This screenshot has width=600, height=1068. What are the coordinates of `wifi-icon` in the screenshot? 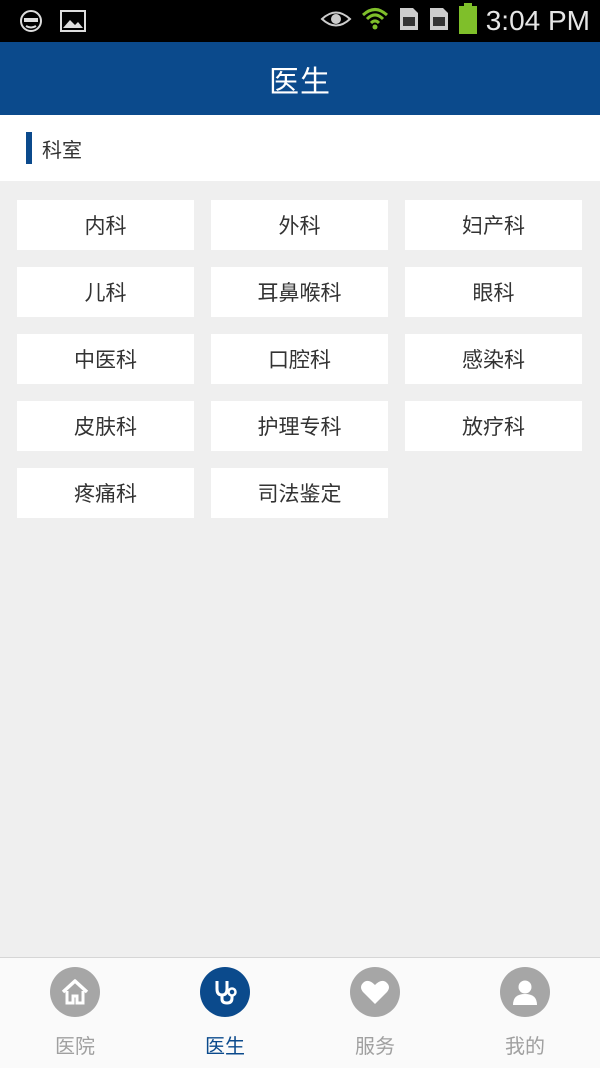 It's located at (375, 21).